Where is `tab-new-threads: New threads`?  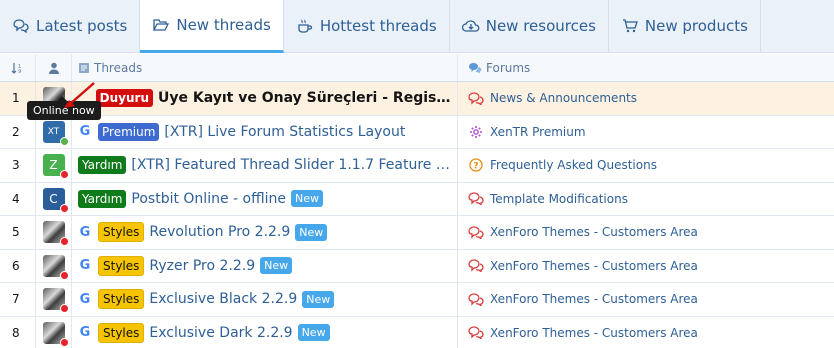 tab-new-threads: New threads is located at coordinates (212, 26).